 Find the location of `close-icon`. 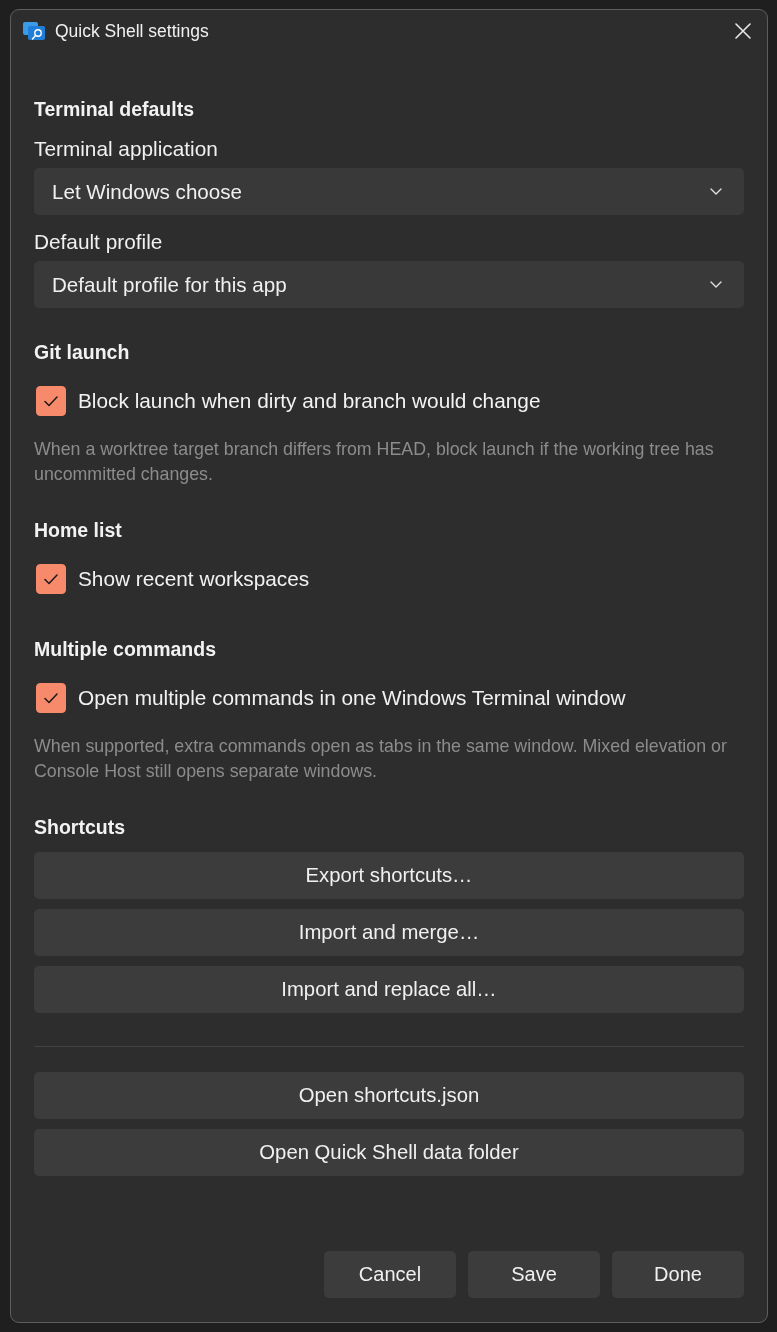

close-icon is located at coordinates (743, 31).